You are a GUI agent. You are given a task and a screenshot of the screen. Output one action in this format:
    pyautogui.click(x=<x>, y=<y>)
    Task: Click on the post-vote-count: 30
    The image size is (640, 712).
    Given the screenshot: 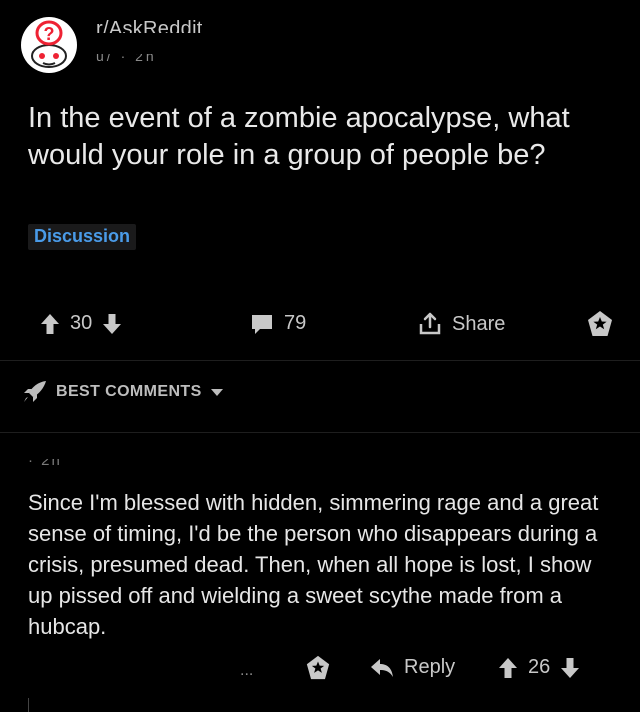 What is the action you would take?
    pyautogui.click(x=81, y=323)
    